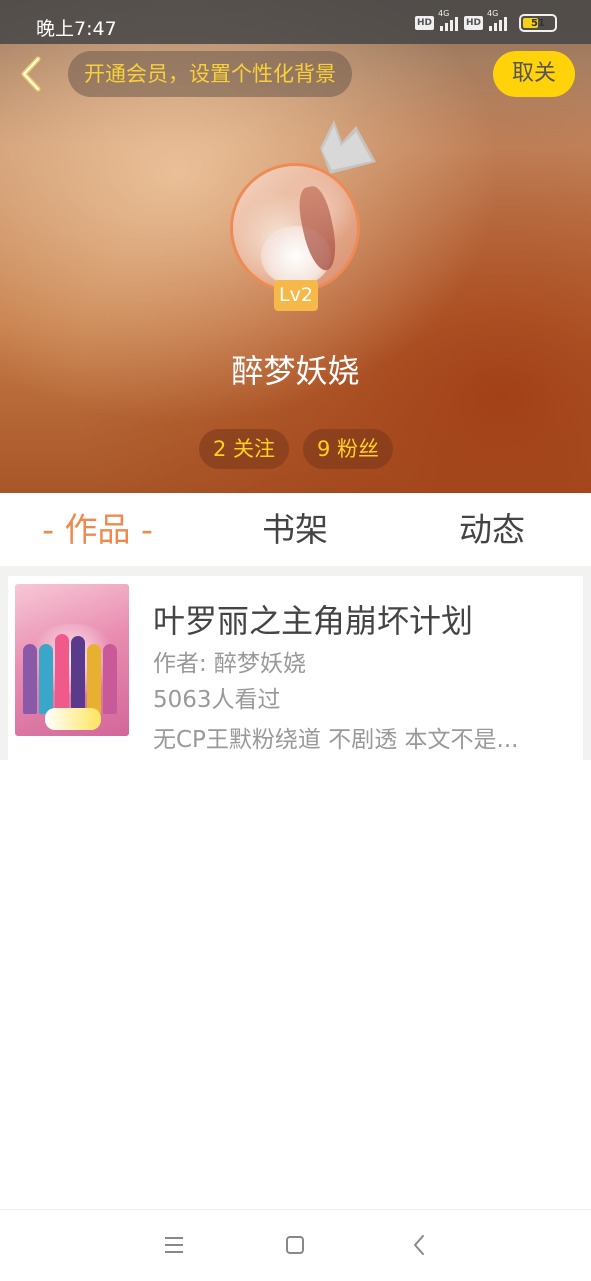  What do you see at coordinates (348, 449) in the screenshot?
I see `fans-count: 9 粉丝` at bounding box center [348, 449].